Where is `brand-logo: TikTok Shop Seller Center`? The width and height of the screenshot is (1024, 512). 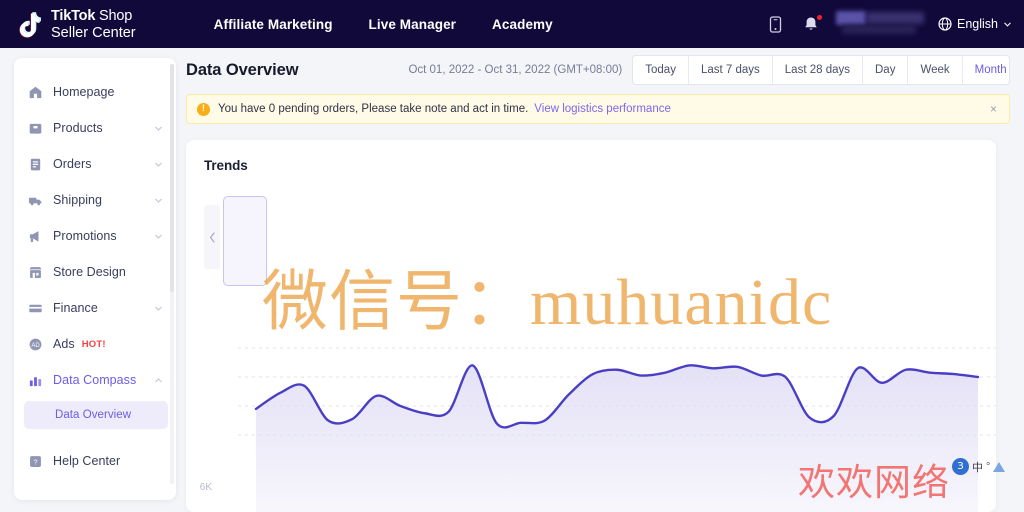 brand-logo: TikTok Shop Seller Center is located at coordinates (77, 24).